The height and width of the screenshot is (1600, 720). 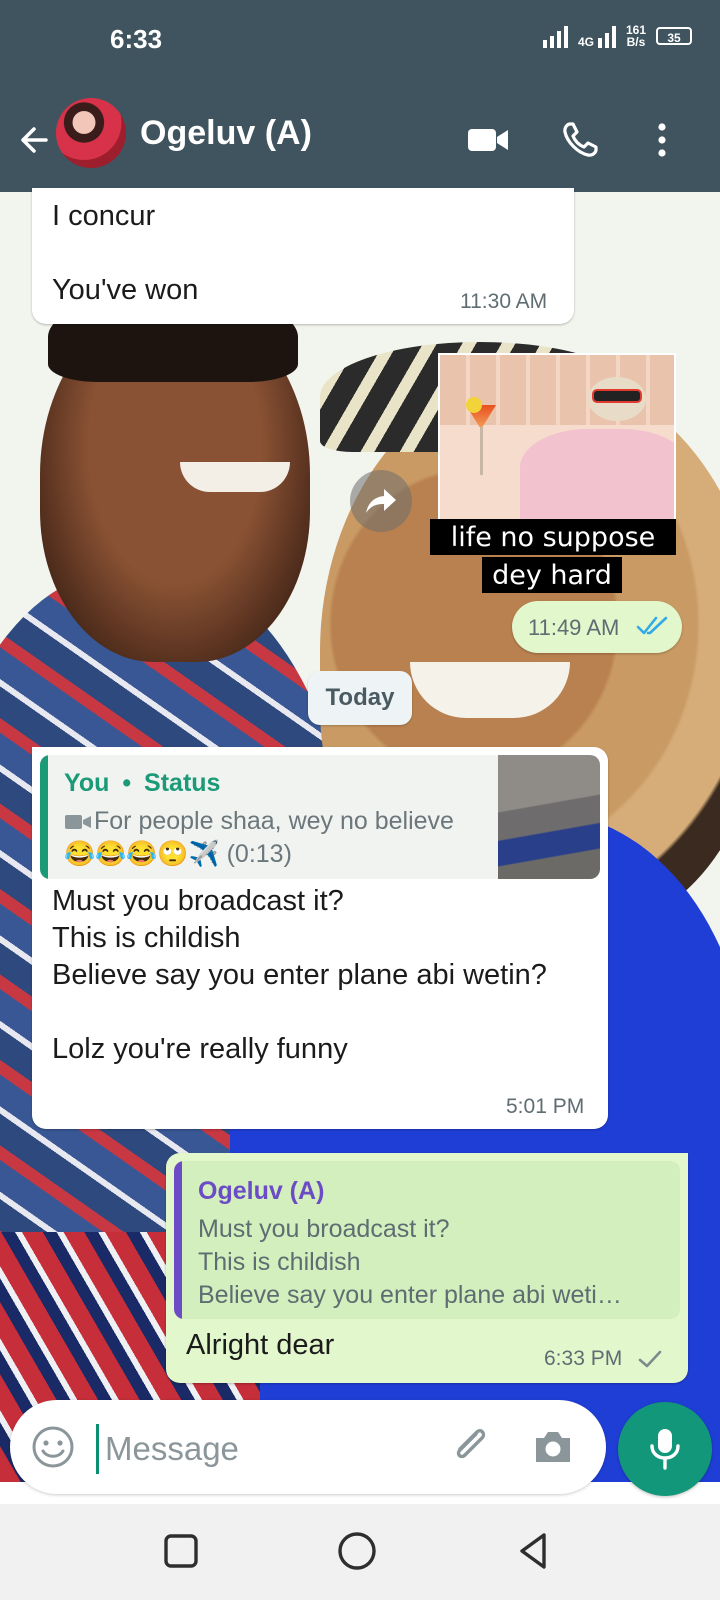 I want to click on sticker-caption-line-1: life no suppose, so click(x=553, y=537).